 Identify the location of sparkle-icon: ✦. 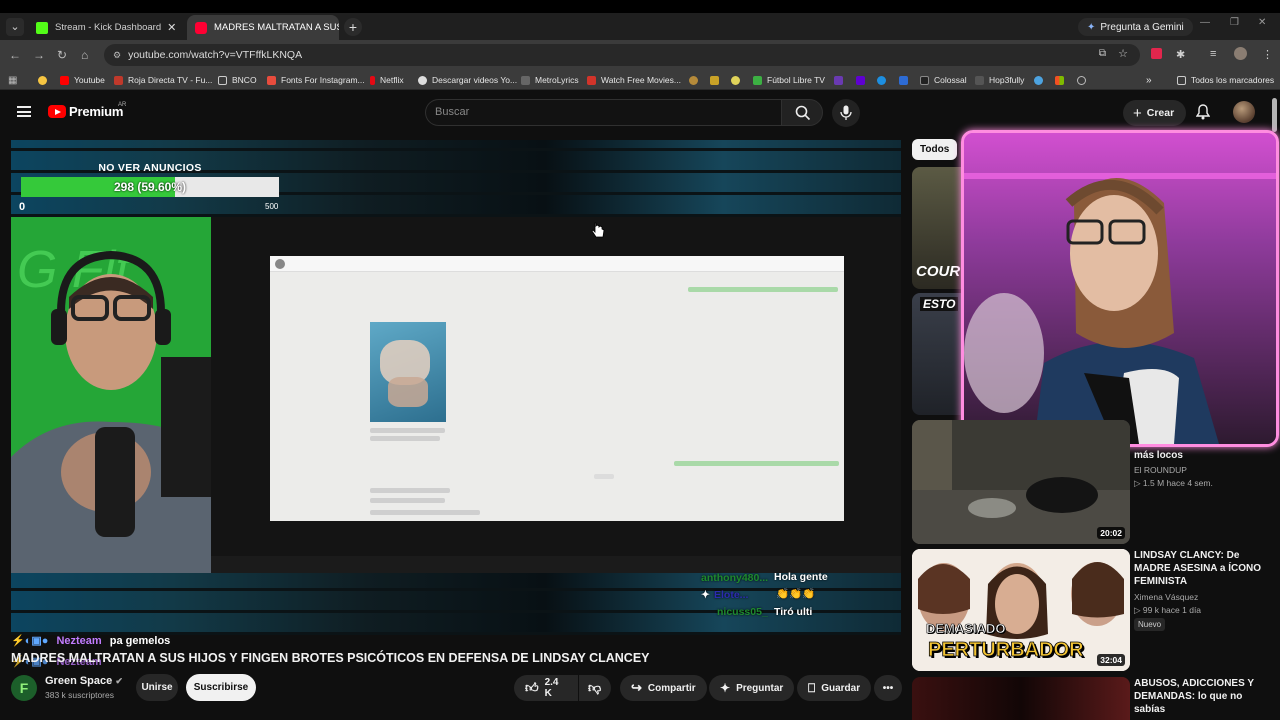
(725, 688).